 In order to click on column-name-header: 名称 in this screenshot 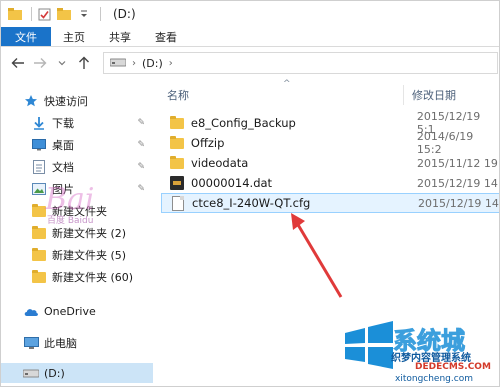, I will do `click(178, 95)`.